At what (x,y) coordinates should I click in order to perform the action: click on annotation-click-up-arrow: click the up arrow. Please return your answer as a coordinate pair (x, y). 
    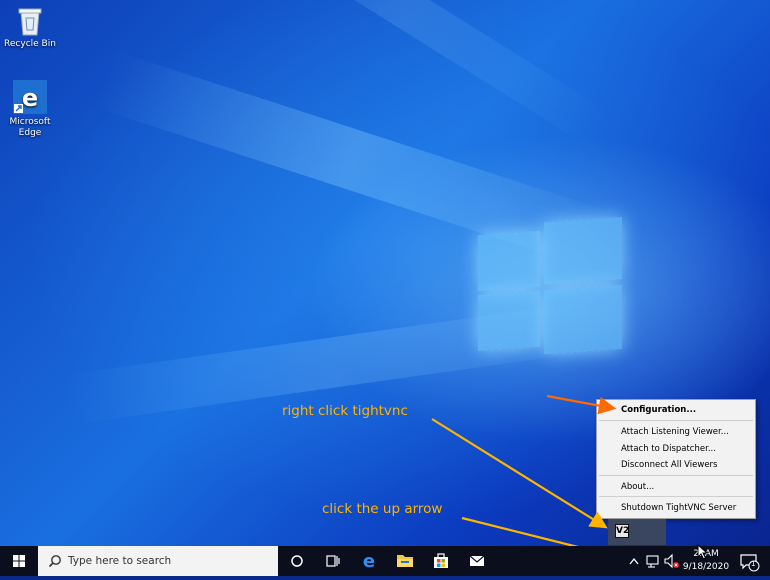
    Looking at the image, I should click on (382, 509).